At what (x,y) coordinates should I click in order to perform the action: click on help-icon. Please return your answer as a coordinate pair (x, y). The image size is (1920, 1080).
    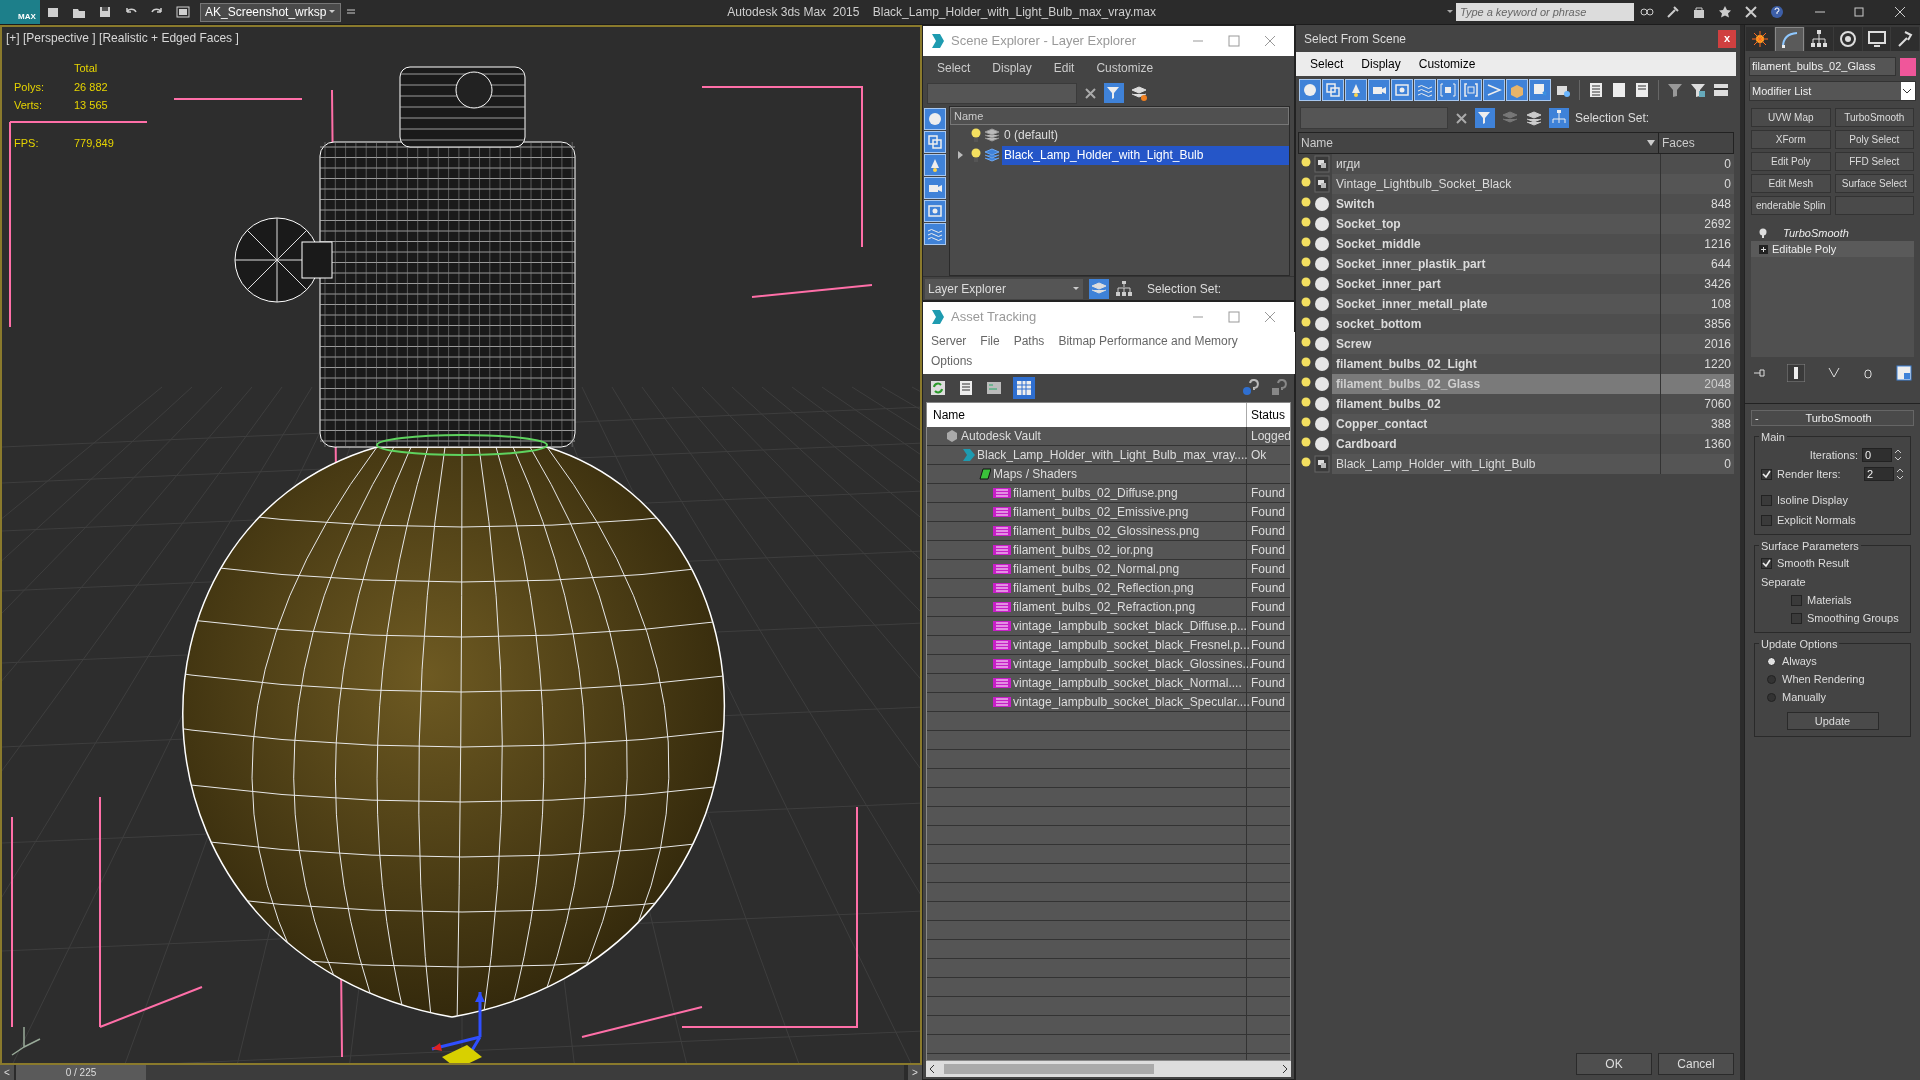
    Looking at the image, I should click on (1251, 388).